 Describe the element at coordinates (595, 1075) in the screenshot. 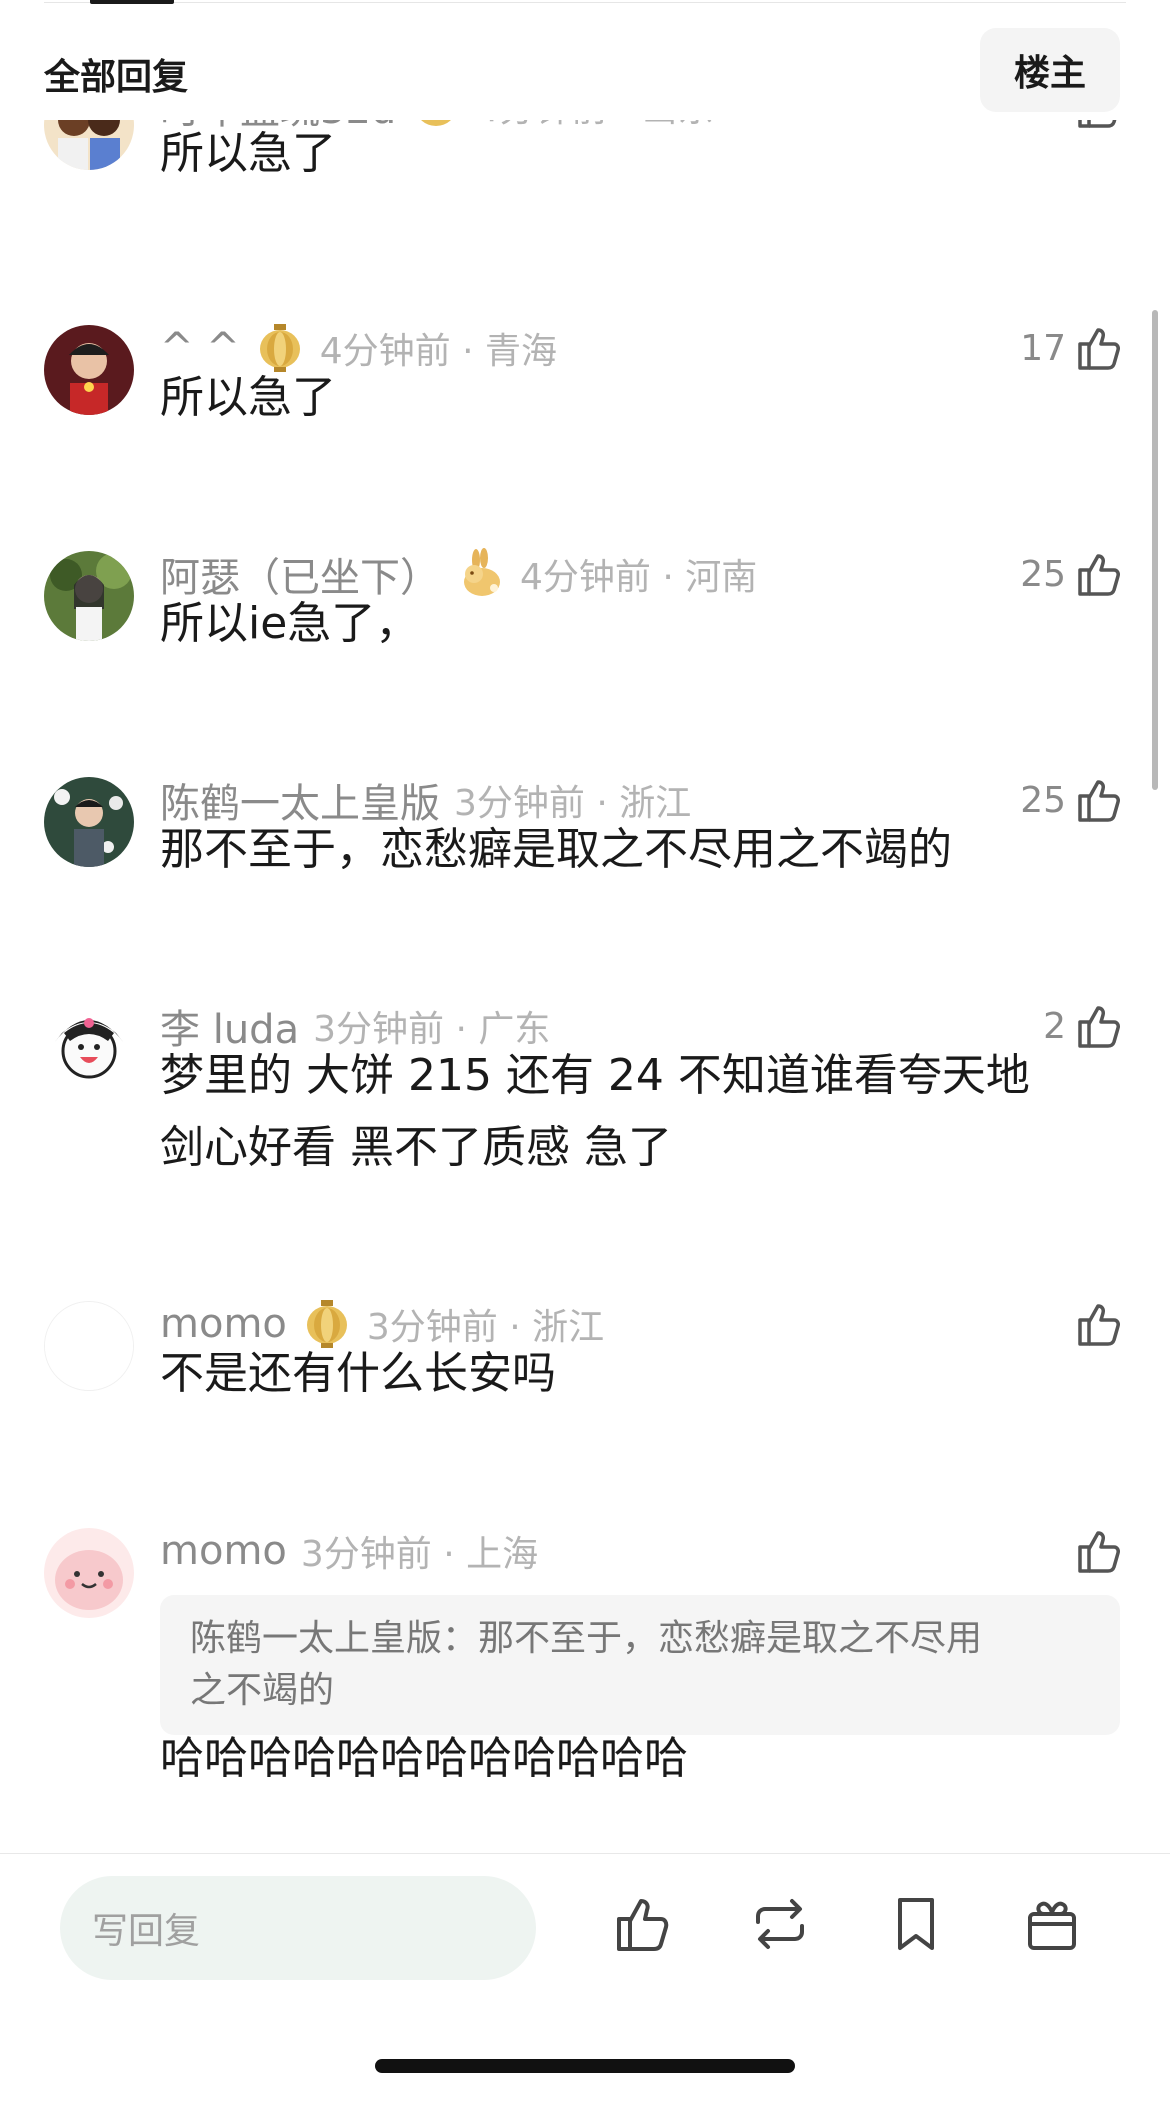

I see `comment-text-line: 梦里的 大饼 215 还有 24 不知道谁看夸天地` at that location.